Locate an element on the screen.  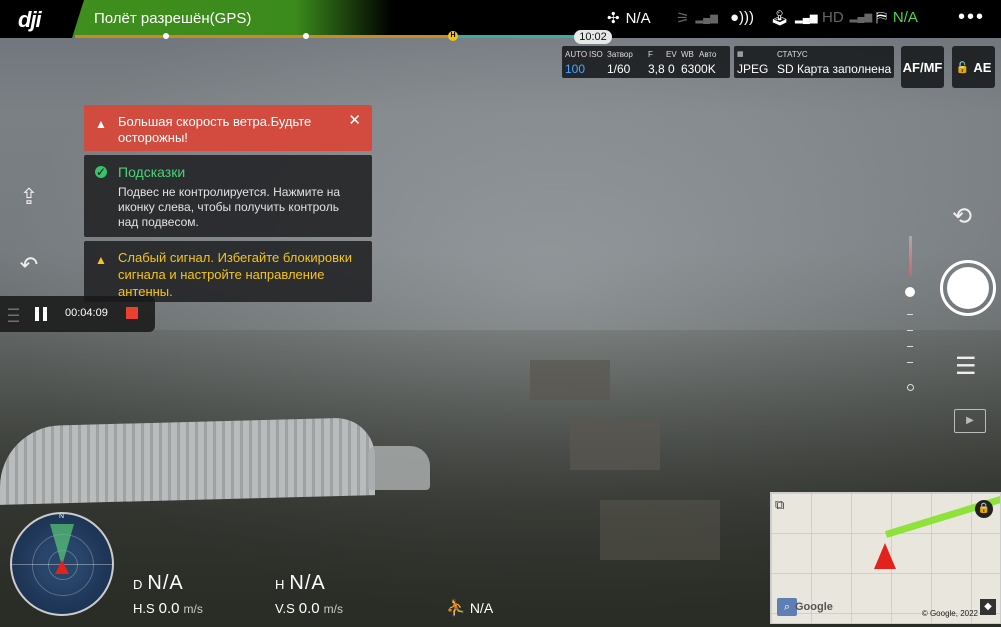
status-value: SD Карта заполнена is located at coordinates (834, 69).